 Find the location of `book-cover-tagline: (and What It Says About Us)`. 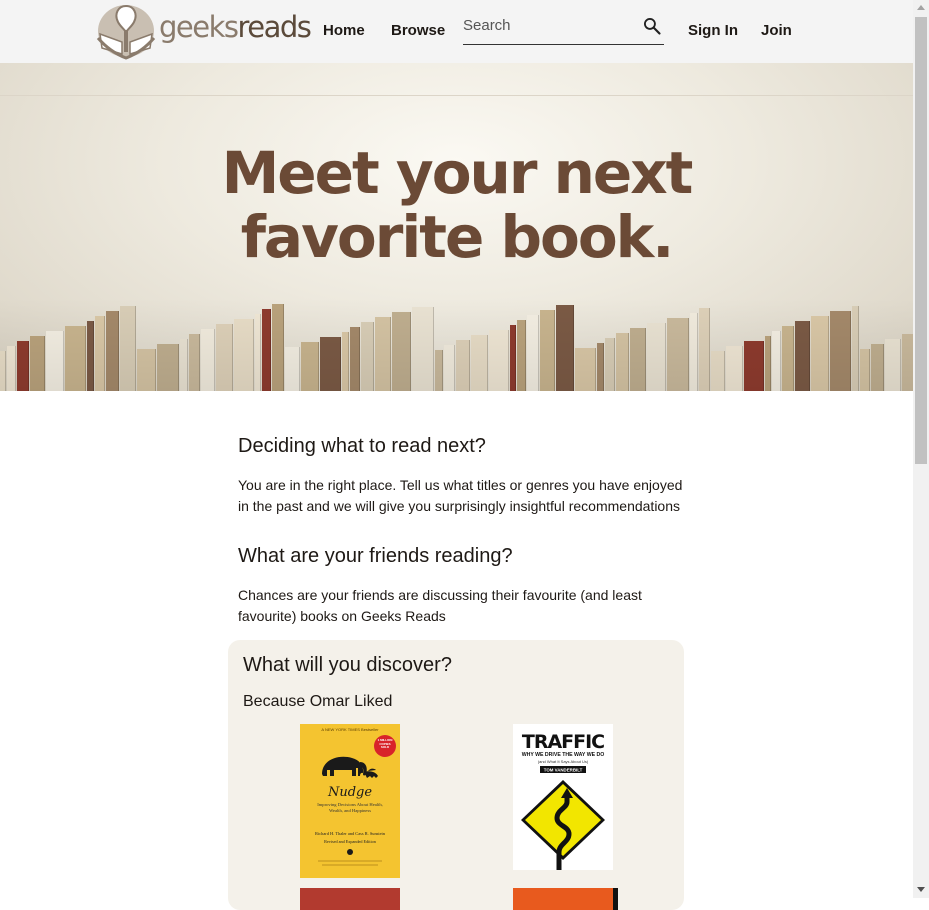

book-cover-tagline: (and What It Says About Us) is located at coordinates (563, 761).